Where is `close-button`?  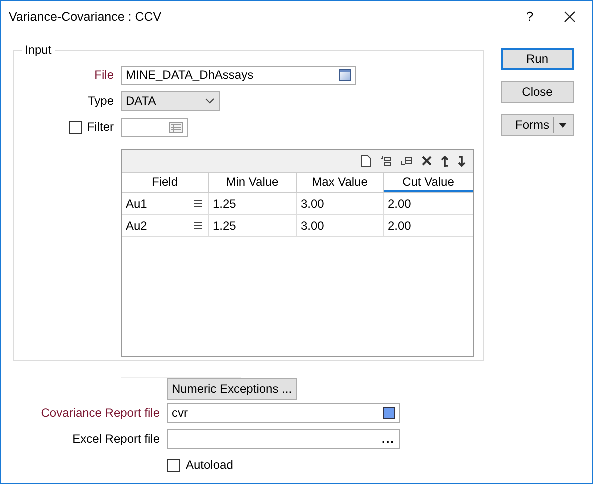
close-button is located at coordinates (570, 16).